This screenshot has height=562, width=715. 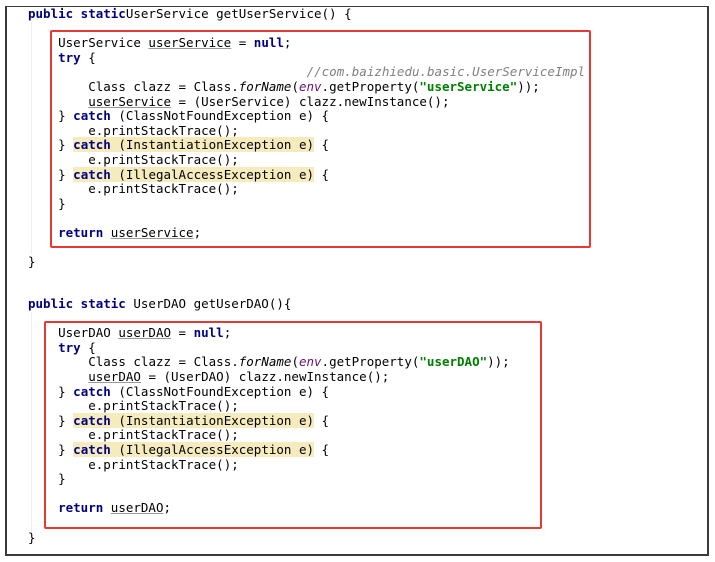 What do you see at coordinates (468, 86) in the screenshot?
I see `code-token: "userService"` at bounding box center [468, 86].